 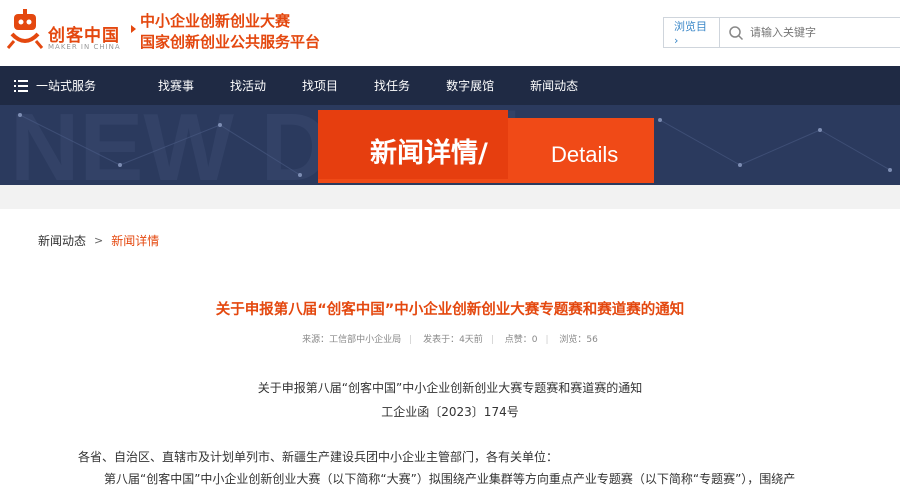 I want to click on search-input, so click(x=825, y=32).